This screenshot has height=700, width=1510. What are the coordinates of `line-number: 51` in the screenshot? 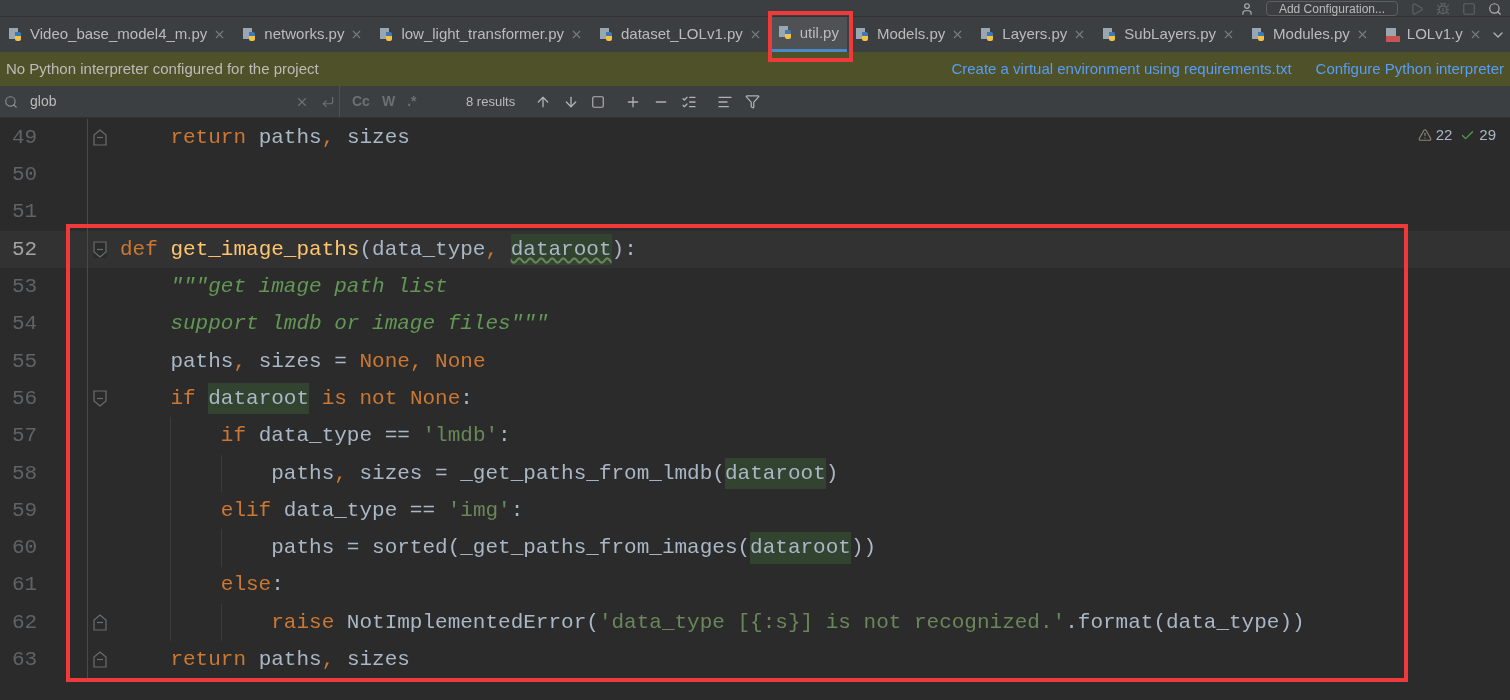 It's located at (25, 212).